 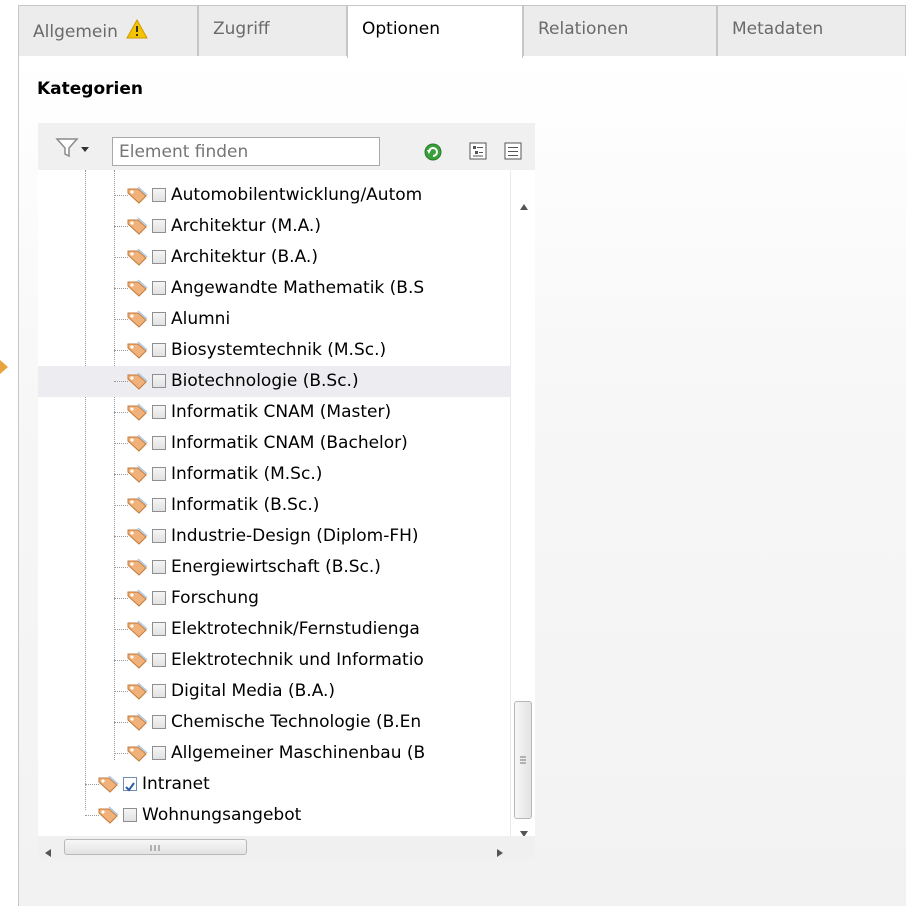 I want to click on tree-item: Informatik CNAM (Master), so click(x=274, y=412).